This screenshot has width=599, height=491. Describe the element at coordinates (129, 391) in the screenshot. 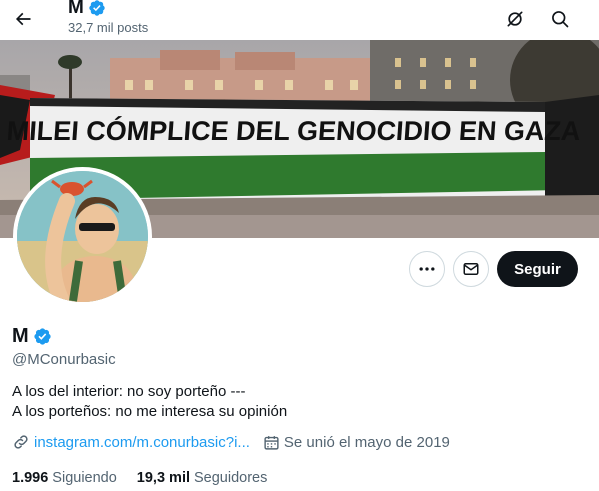

I see `bio-line: A los del interior: no soy porteño ---` at that location.